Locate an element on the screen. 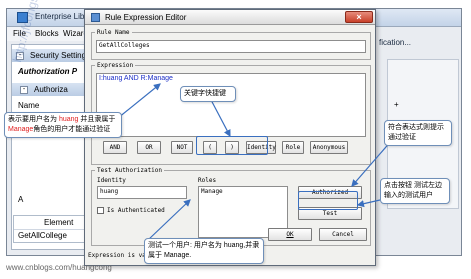 This screenshot has height=279, width=471. callout-keywords: 关键字快捷键 is located at coordinates (208, 94).